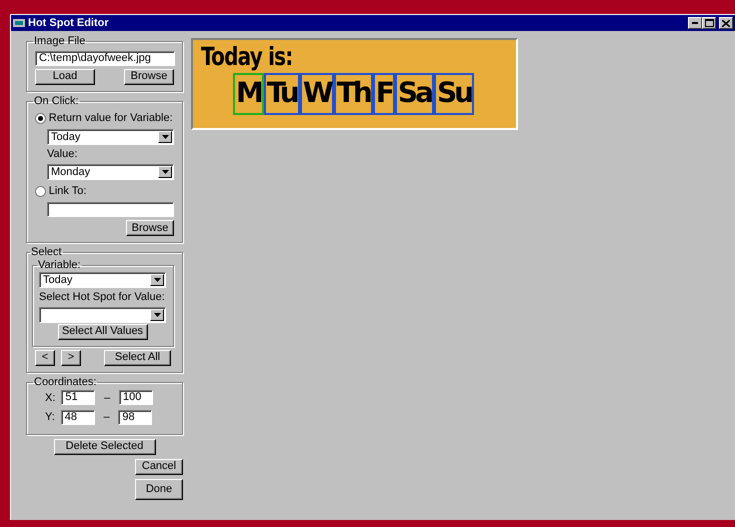  I want to click on cancel-button: Cancel, so click(159, 466).